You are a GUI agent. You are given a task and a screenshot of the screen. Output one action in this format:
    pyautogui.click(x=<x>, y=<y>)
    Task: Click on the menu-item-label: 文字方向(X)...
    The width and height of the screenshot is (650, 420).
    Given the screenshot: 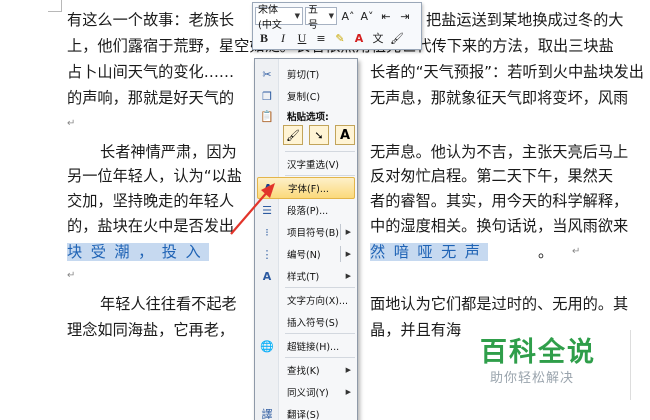 What is the action you would take?
    pyautogui.click(x=317, y=301)
    